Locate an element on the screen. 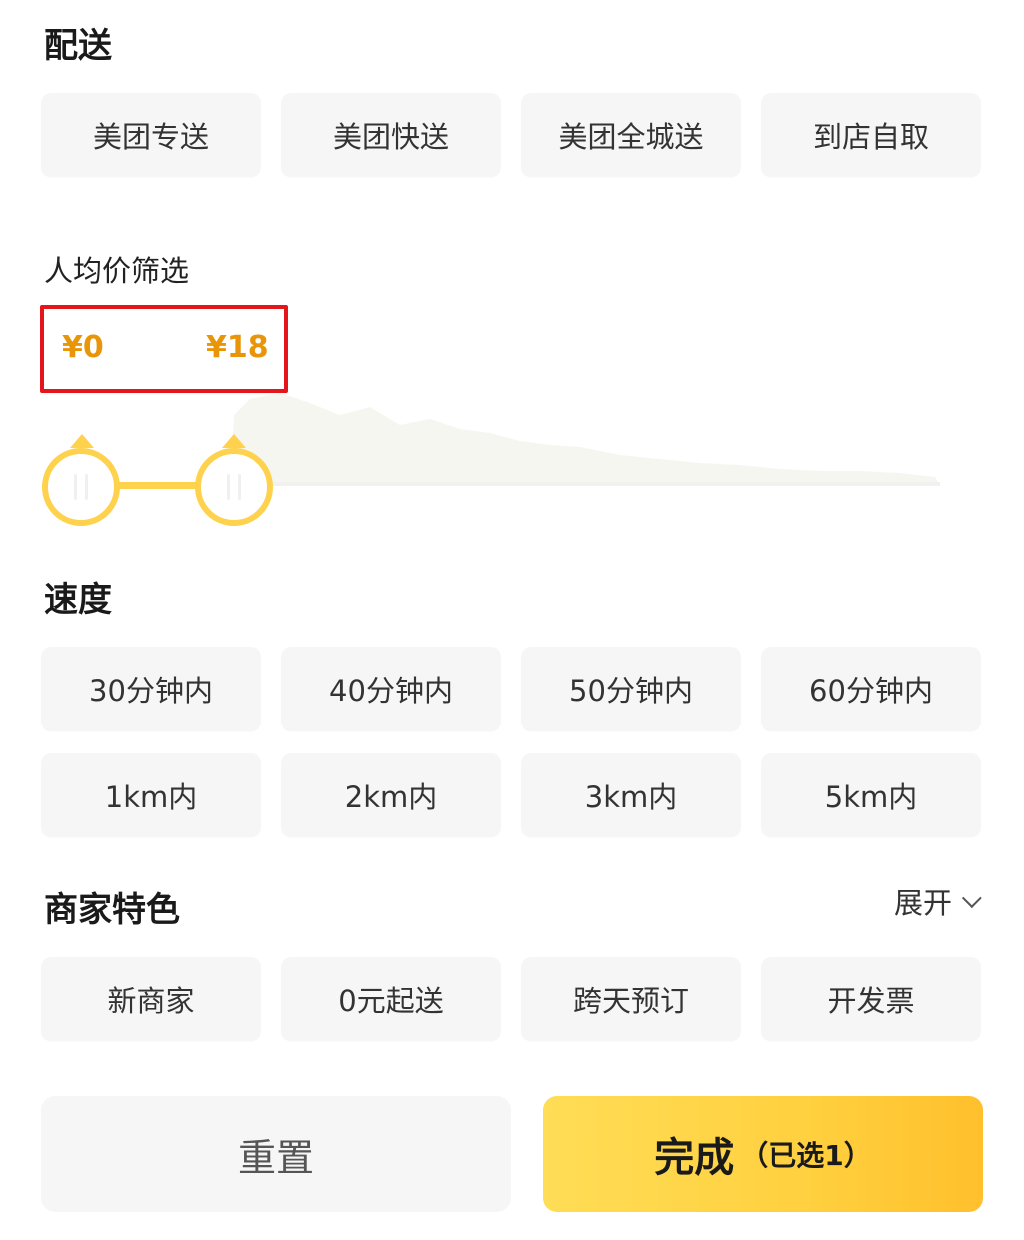  delivery-options: 美团专送 美团快送 美团全城送 到店自取 is located at coordinates (511, 135).